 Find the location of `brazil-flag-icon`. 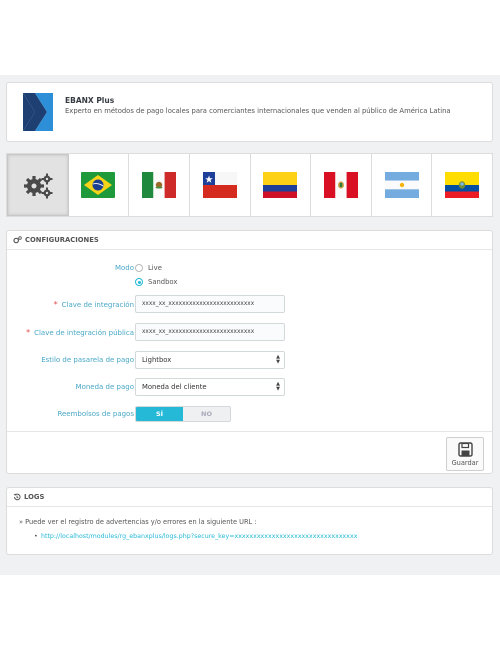

brazil-flag-icon is located at coordinates (98, 185).